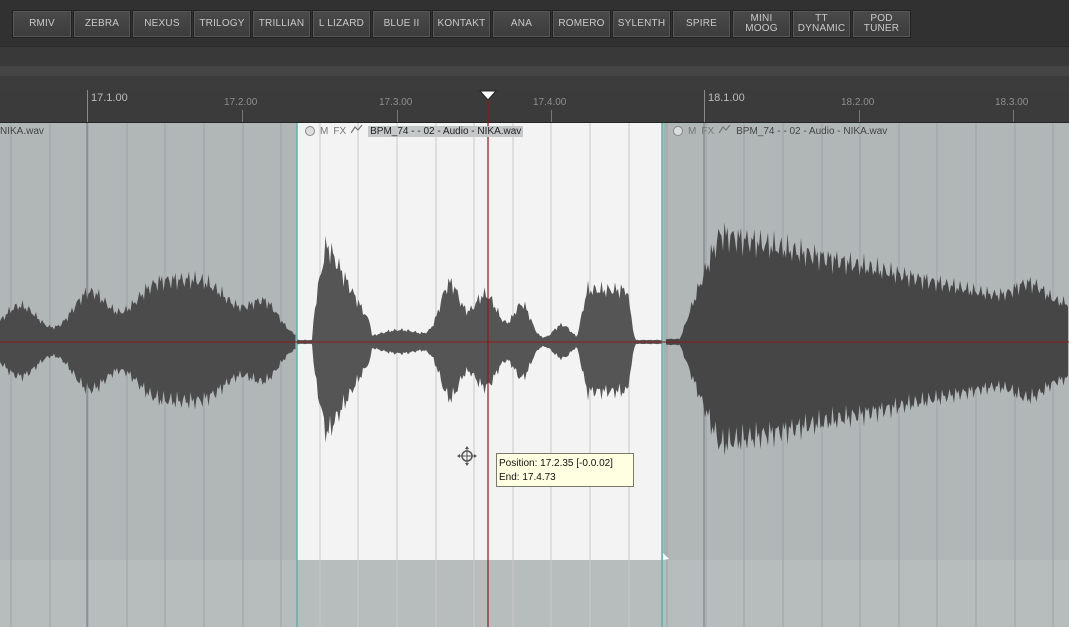 Image resolution: width=1069 pixels, height=627 pixels. I want to click on clip-header-right: M FX BPM_74 - - 02 - Audio - NIKA.wav, so click(780, 131).